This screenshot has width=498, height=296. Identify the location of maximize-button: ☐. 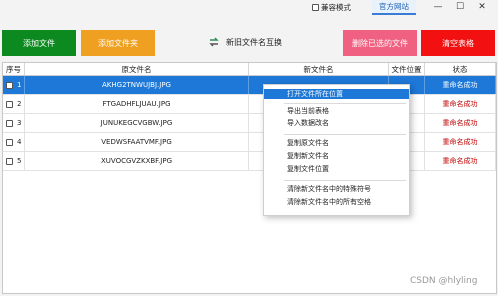
(460, 7).